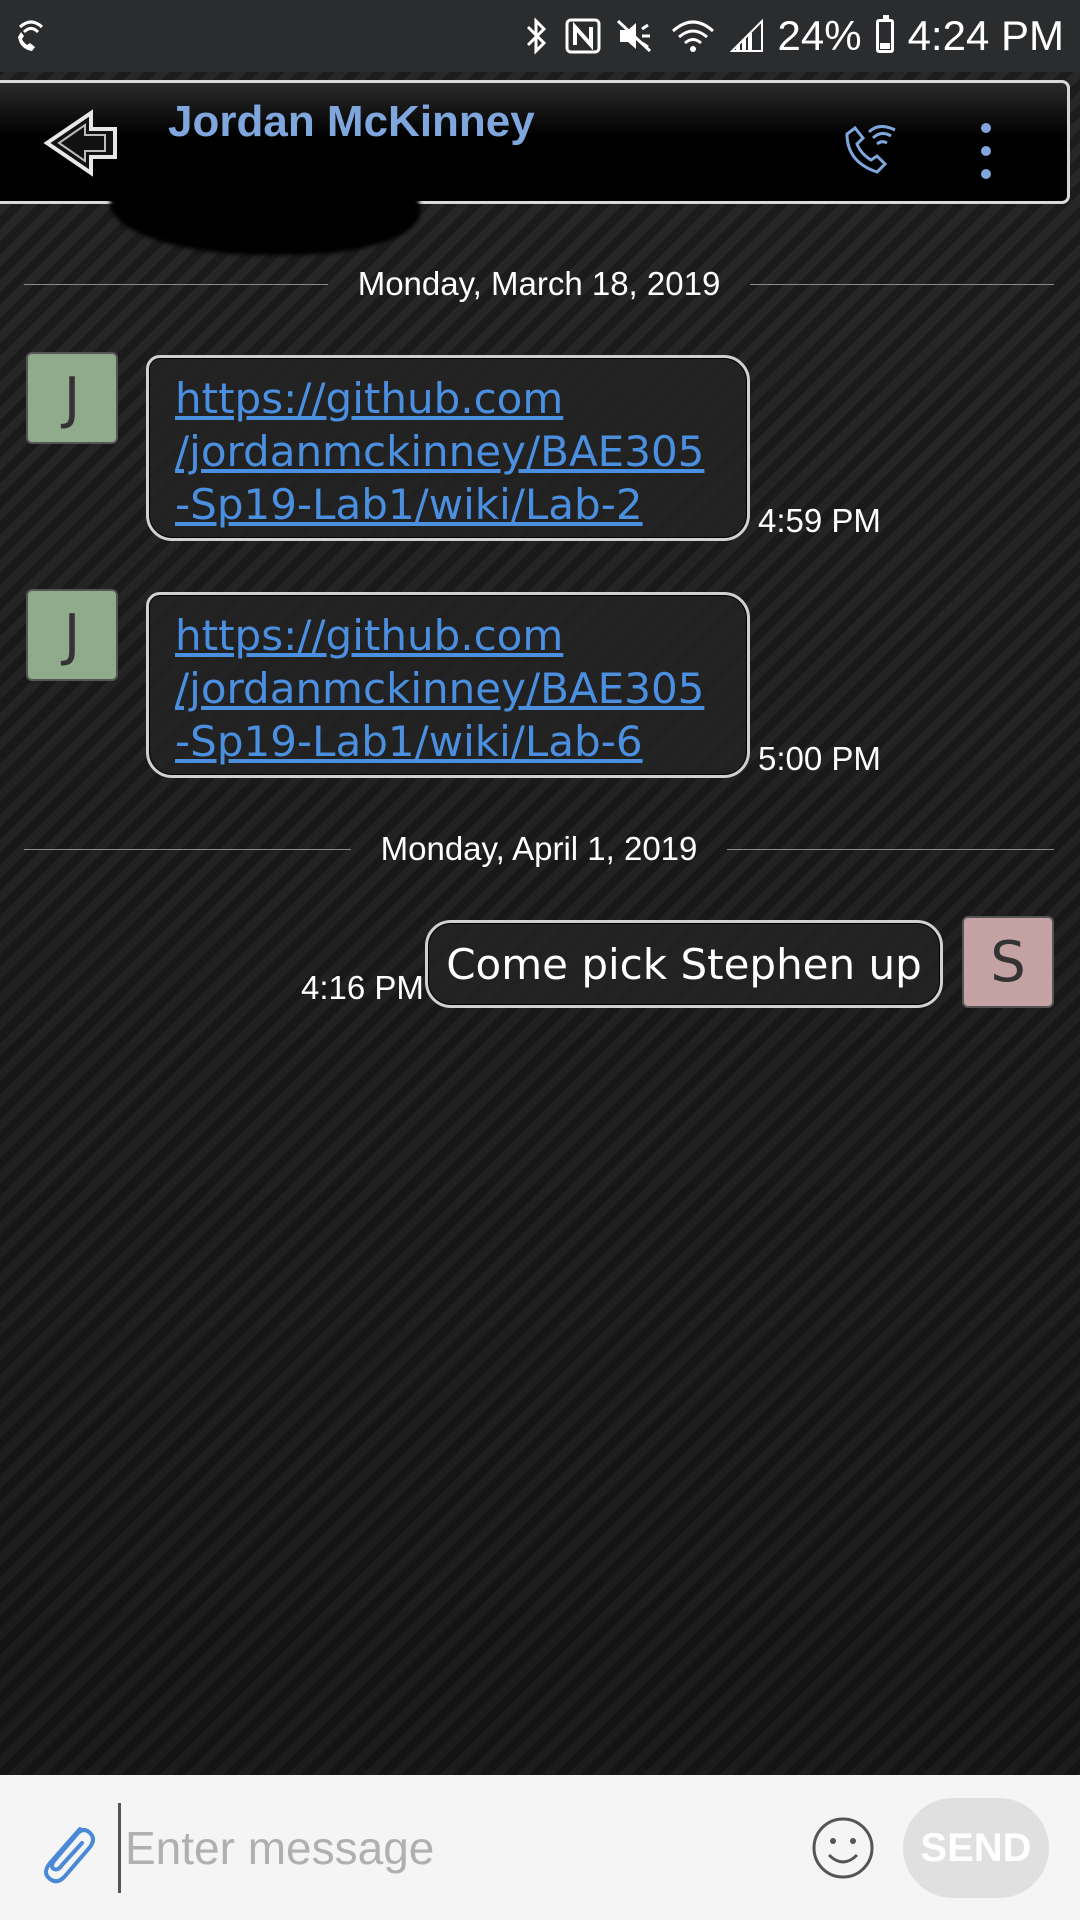 The width and height of the screenshot is (1080, 1920). Describe the element at coordinates (819, 520) in the screenshot. I see `message-time: 4:59 PM` at that location.